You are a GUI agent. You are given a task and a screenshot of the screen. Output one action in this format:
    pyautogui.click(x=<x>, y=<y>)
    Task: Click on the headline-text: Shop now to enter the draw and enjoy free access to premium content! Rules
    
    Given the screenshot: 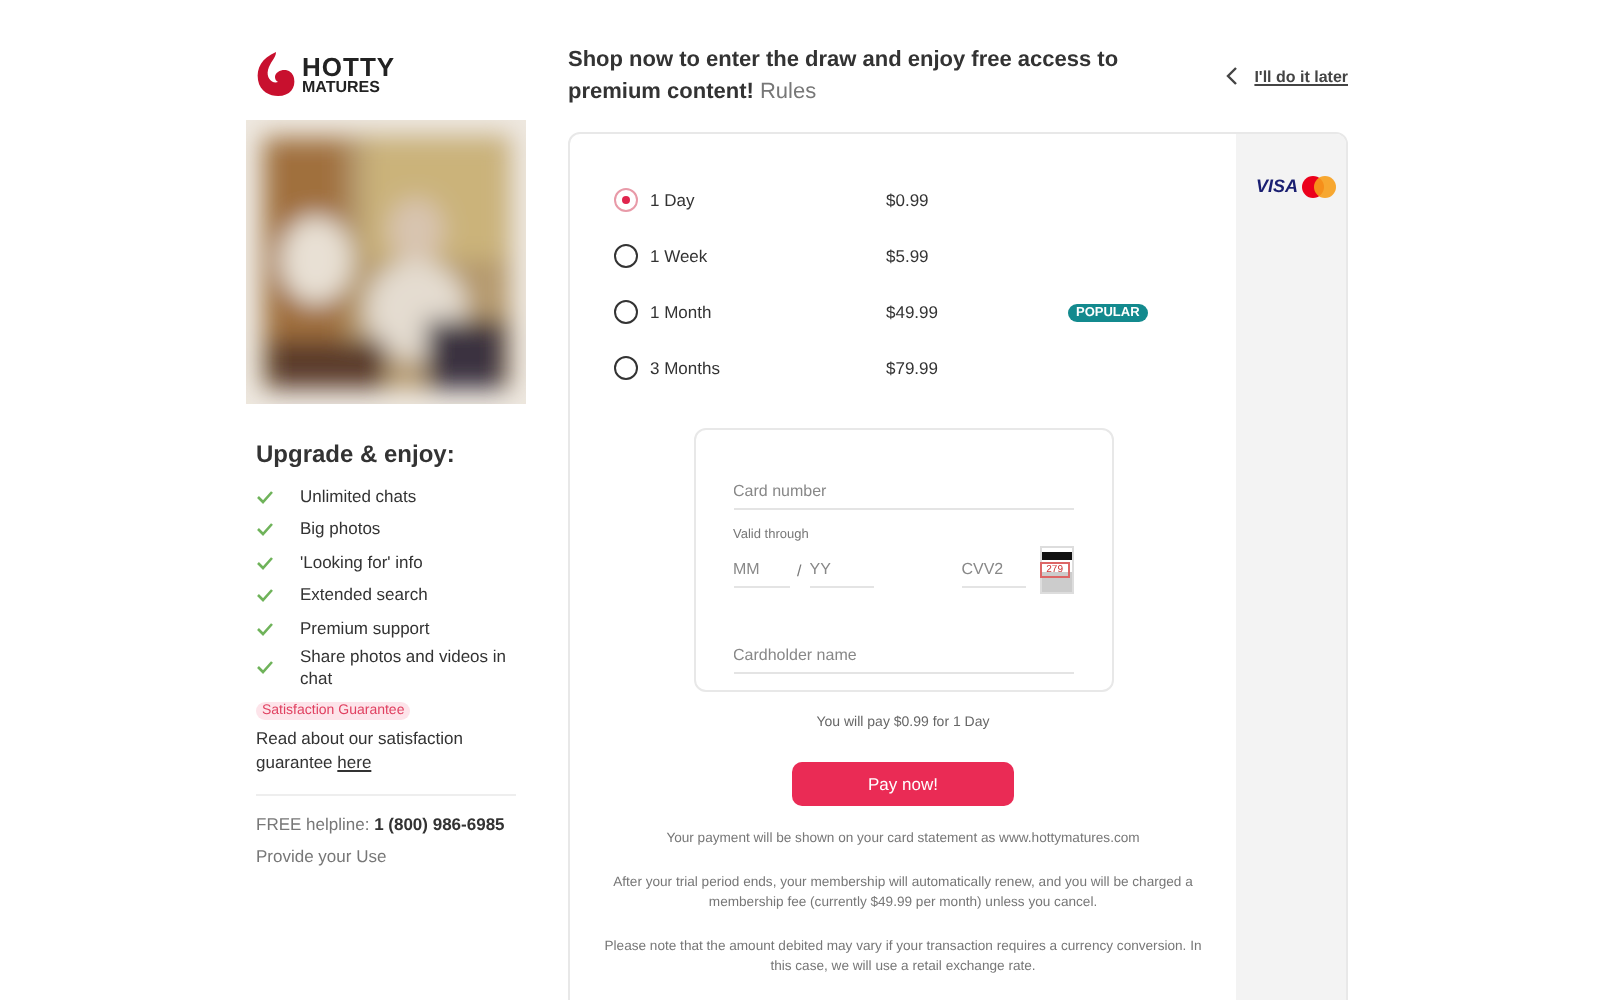 What is the action you would take?
    pyautogui.click(x=844, y=77)
    